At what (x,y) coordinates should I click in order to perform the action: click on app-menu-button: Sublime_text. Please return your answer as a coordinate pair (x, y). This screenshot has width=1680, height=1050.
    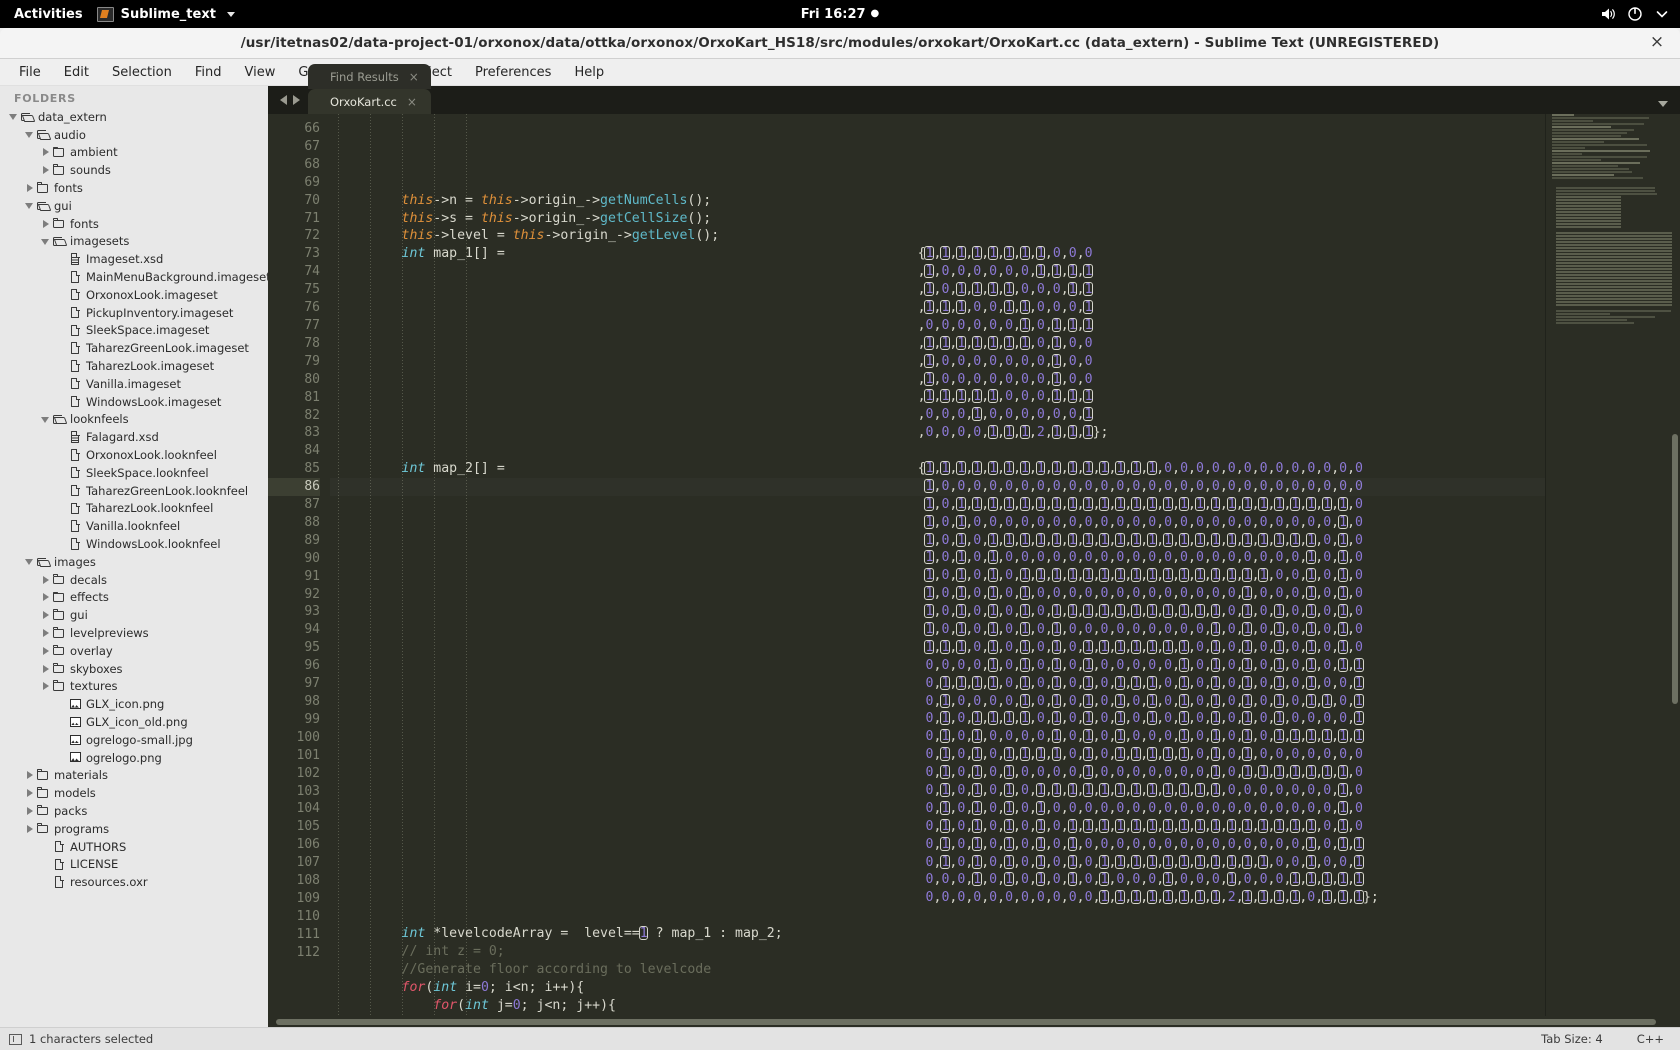
    Looking at the image, I should click on (165, 14).